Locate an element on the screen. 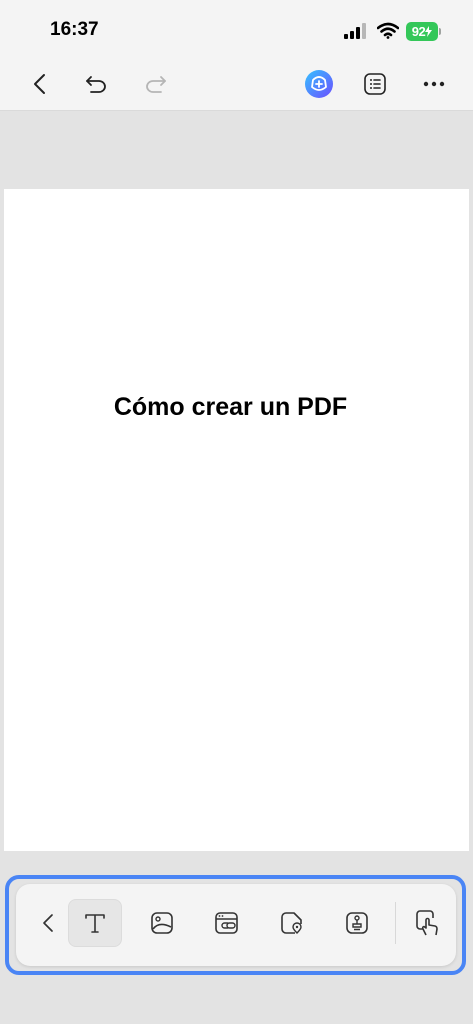  more-button is located at coordinates (434, 84).